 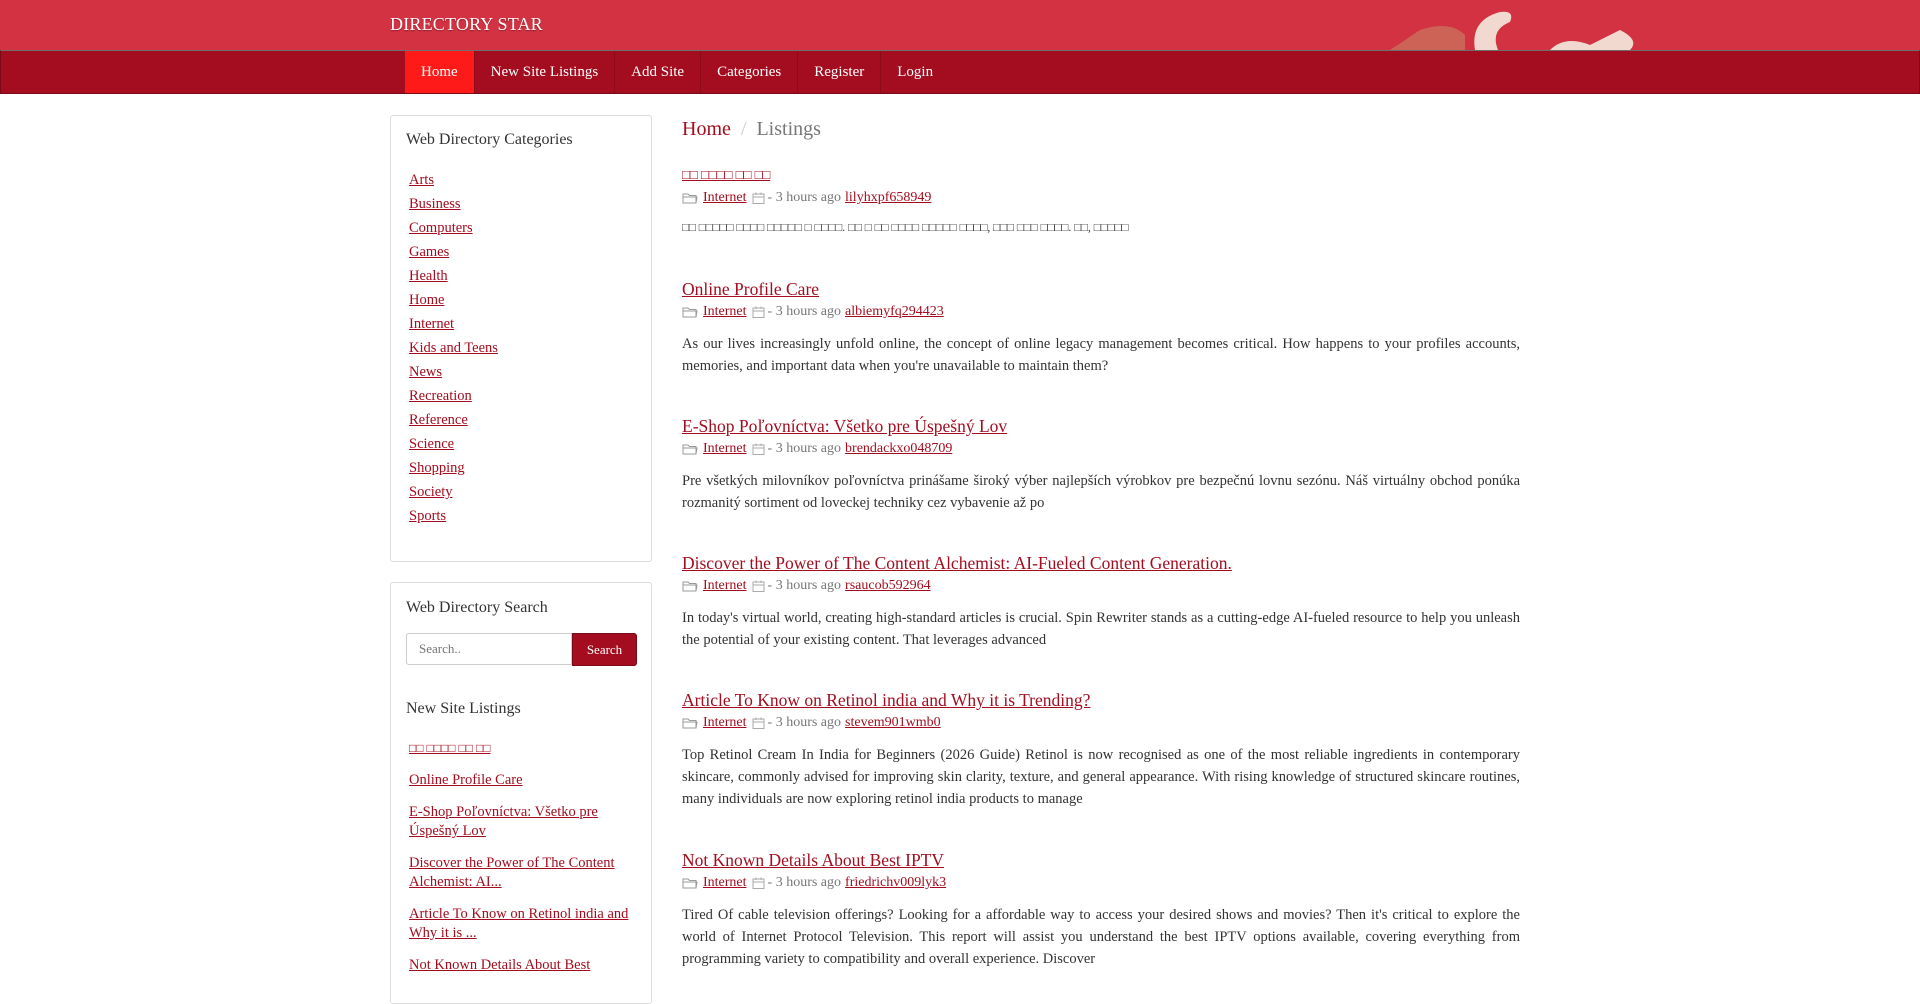 I want to click on category-link: News, so click(x=425, y=372).